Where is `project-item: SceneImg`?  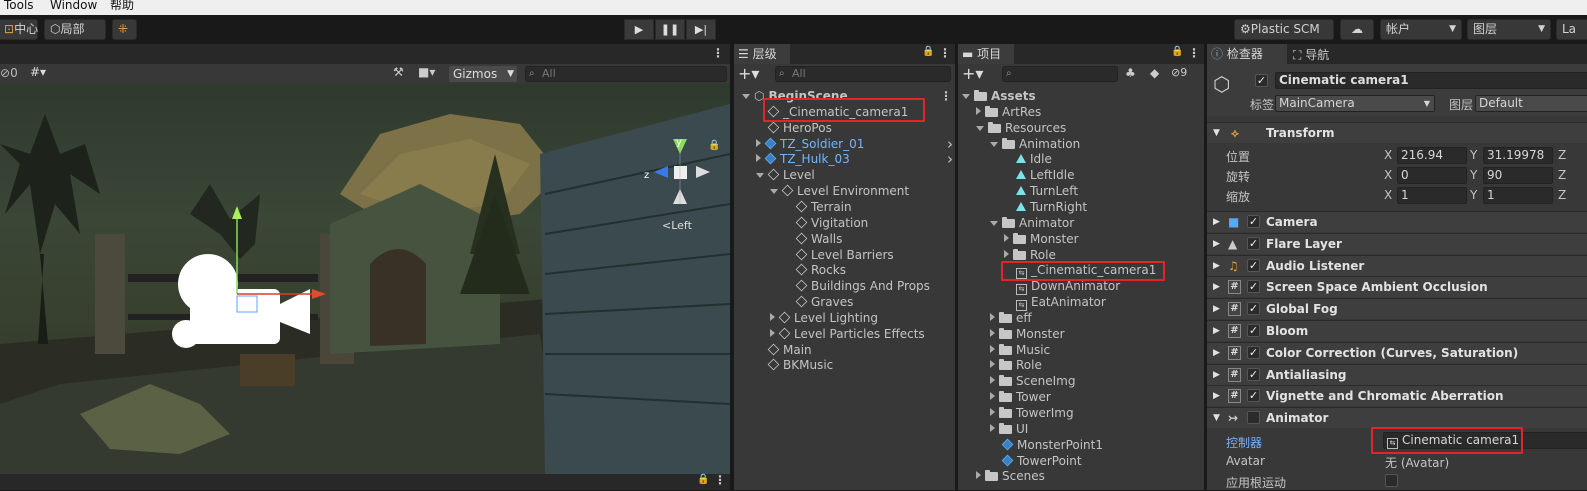
project-item: SceneImg is located at coordinates (1032, 381).